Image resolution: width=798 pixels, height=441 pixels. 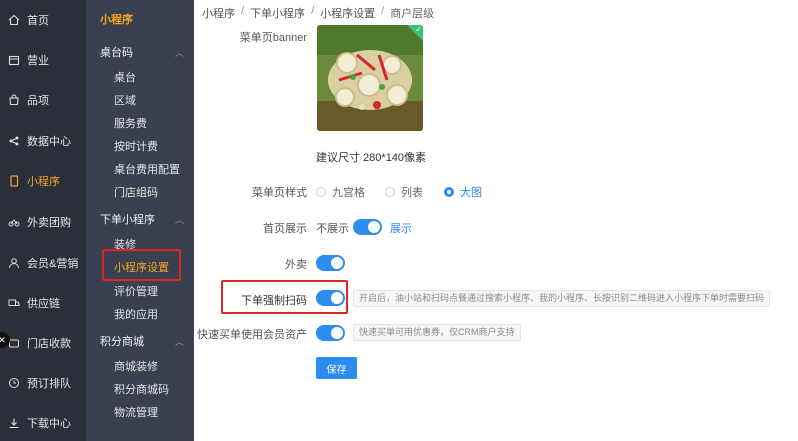 I want to click on sub-item-review-management: 评价管理, so click(x=136, y=291).